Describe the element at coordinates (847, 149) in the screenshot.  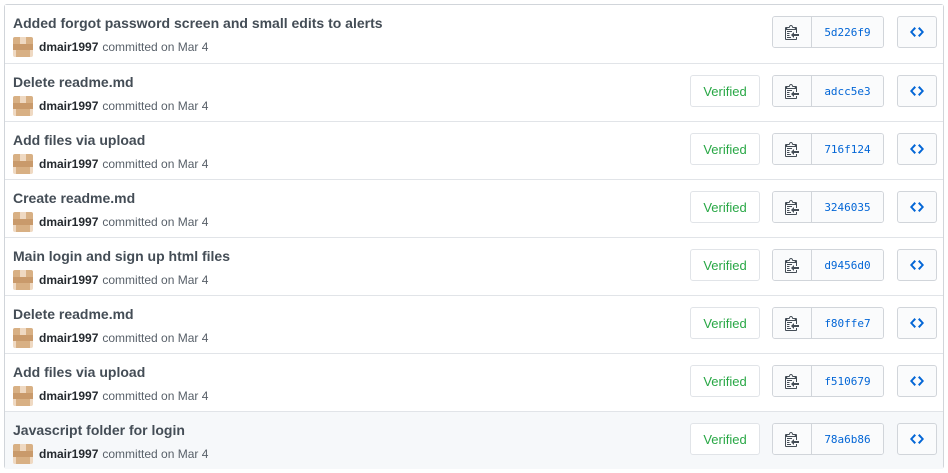
I see `commit-sha-link: 716f124` at that location.